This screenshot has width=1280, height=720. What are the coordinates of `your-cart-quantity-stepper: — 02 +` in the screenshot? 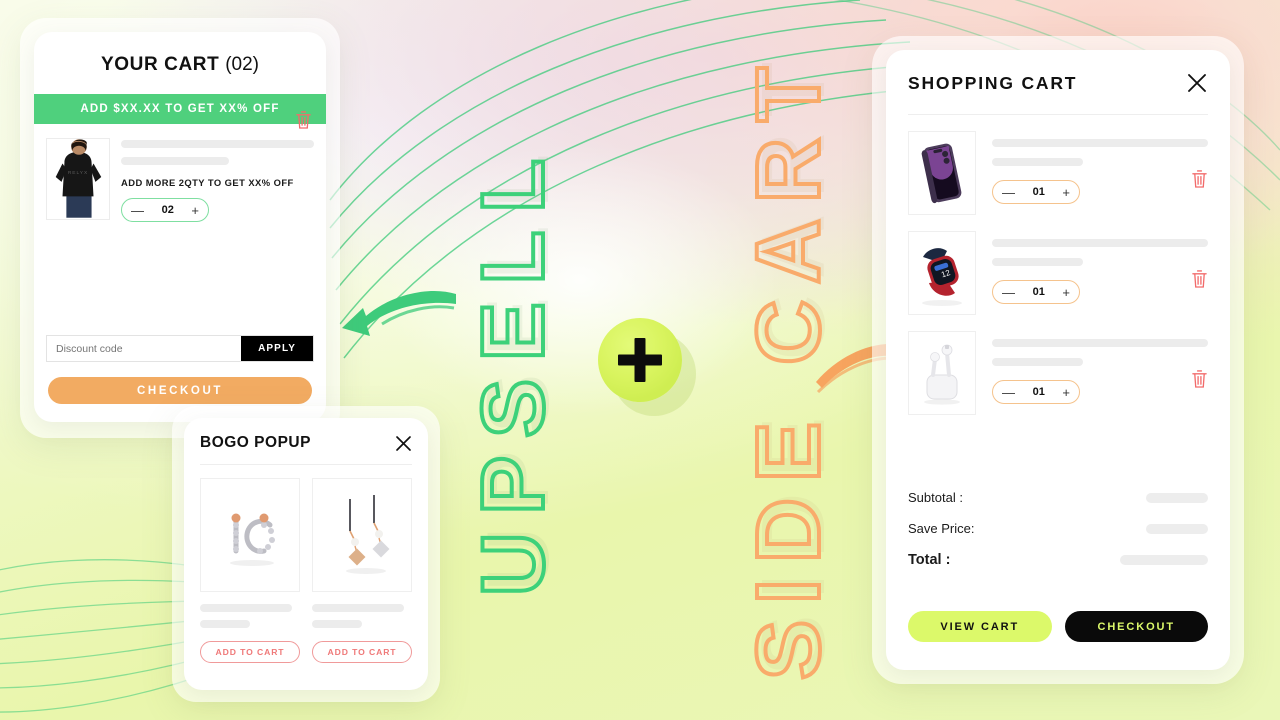 It's located at (165, 210).